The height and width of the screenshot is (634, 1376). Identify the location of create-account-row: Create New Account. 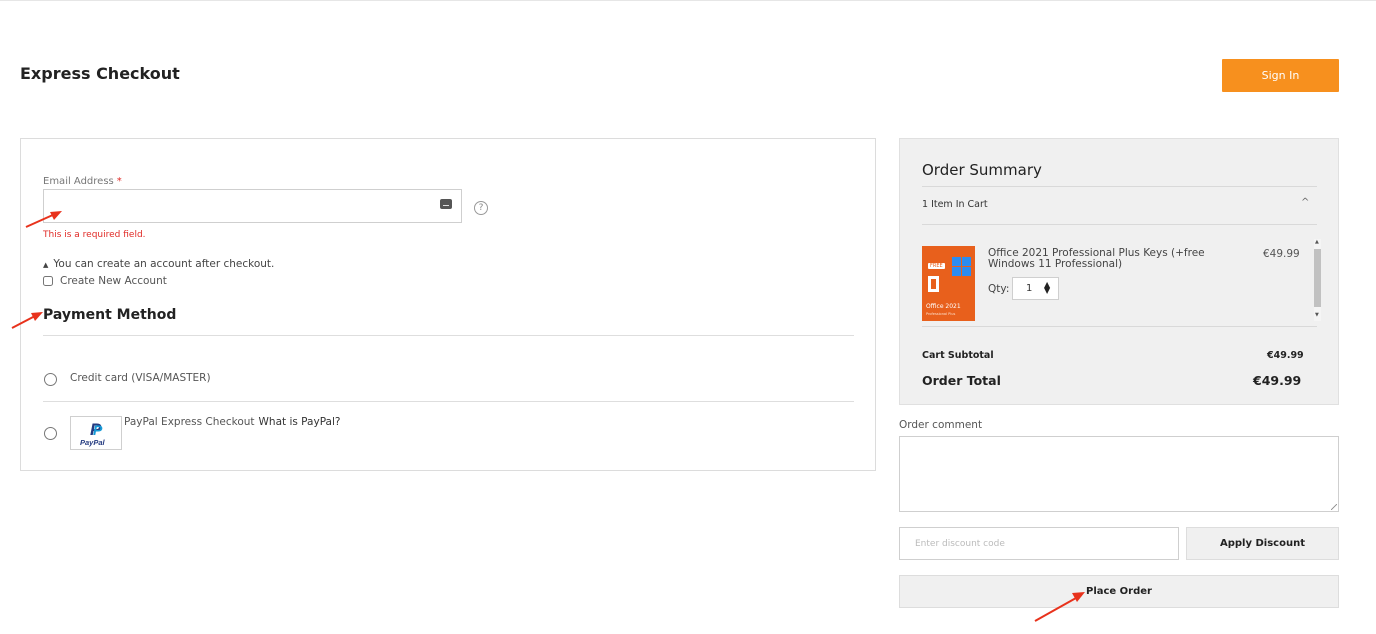
(105, 281).